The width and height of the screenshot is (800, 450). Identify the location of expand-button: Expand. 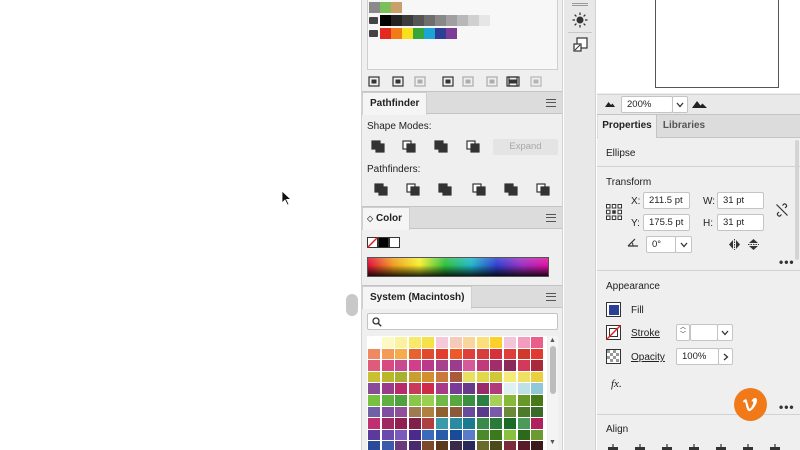
(525, 147).